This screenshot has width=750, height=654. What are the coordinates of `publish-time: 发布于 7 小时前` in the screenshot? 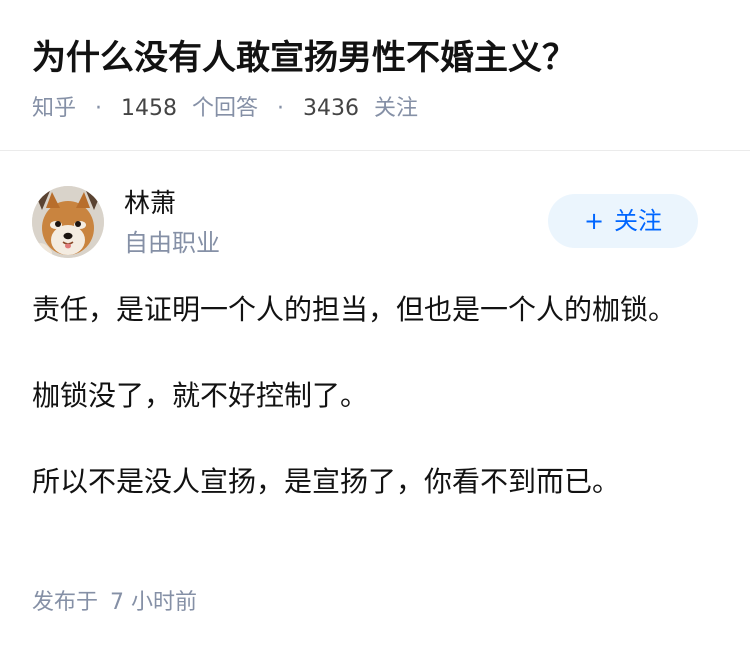 It's located at (114, 603).